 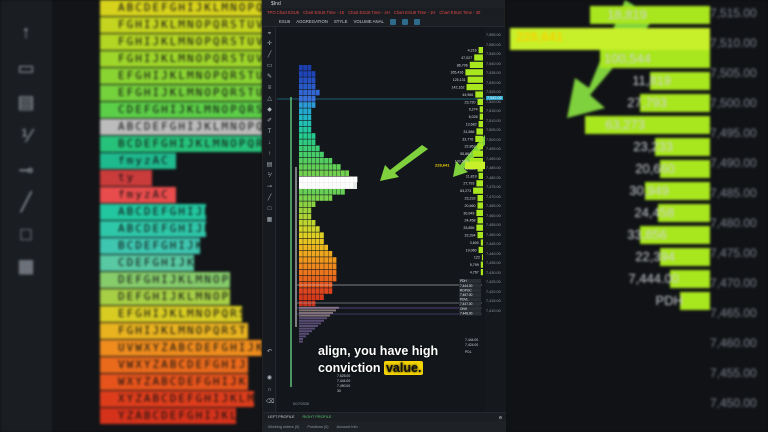 What do you see at coordinates (269, 154) in the screenshot?
I see `arrow-up-icon: ↑` at bounding box center [269, 154].